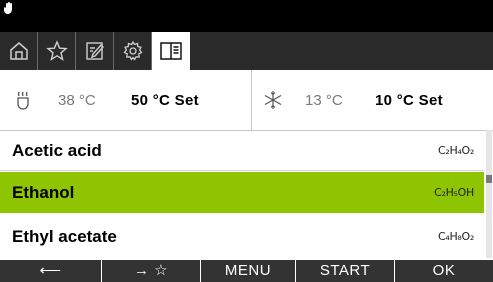 The width and height of the screenshot is (493, 282). I want to click on solvent-name: Acetic acid, so click(57, 150).